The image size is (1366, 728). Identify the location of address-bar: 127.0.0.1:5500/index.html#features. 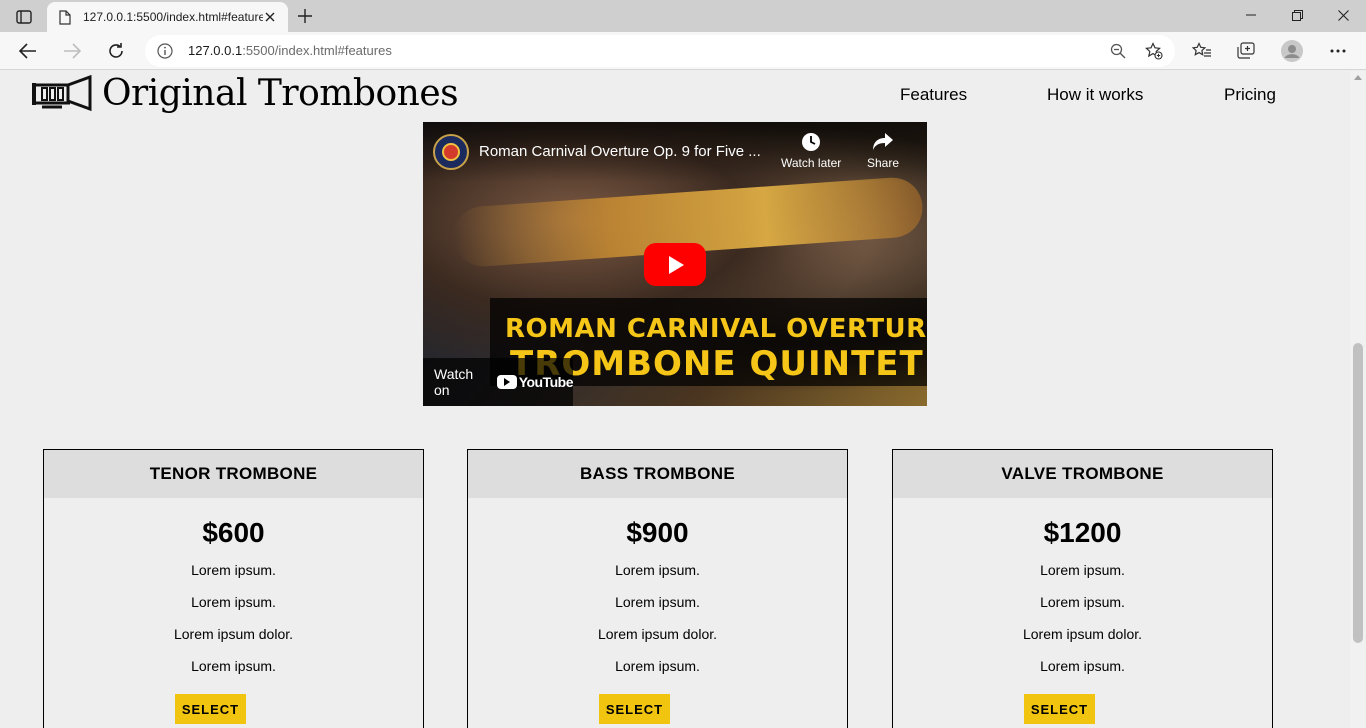
(660, 51).